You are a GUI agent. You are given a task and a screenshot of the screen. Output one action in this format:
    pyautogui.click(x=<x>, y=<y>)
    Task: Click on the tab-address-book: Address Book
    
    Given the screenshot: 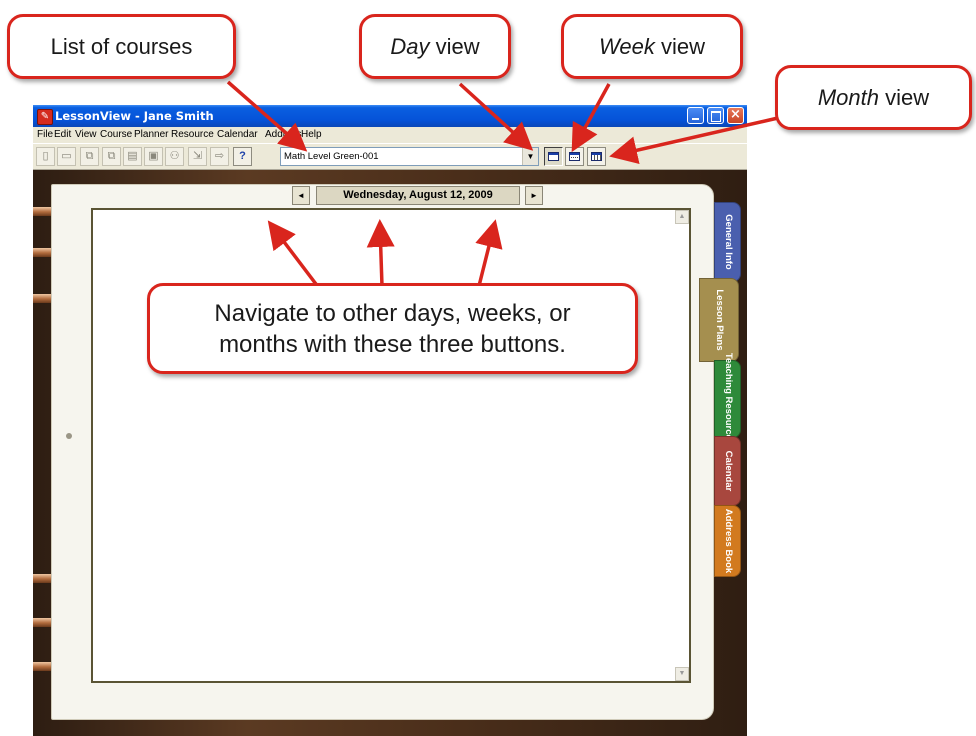 What is the action you would take?
    pyautogui.click(x=727, y=541)
    